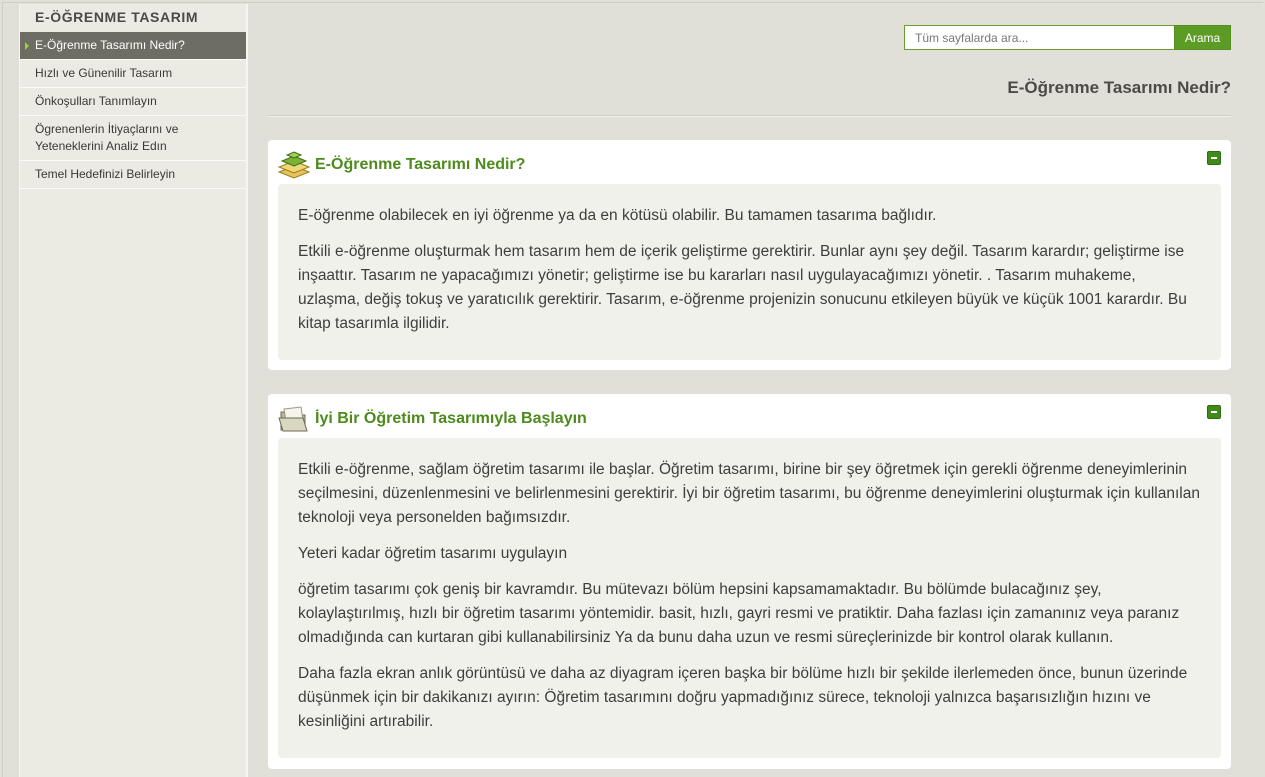 The image size is (1265, 777). I want to click on arrow-right-icon, so click(27, 46).